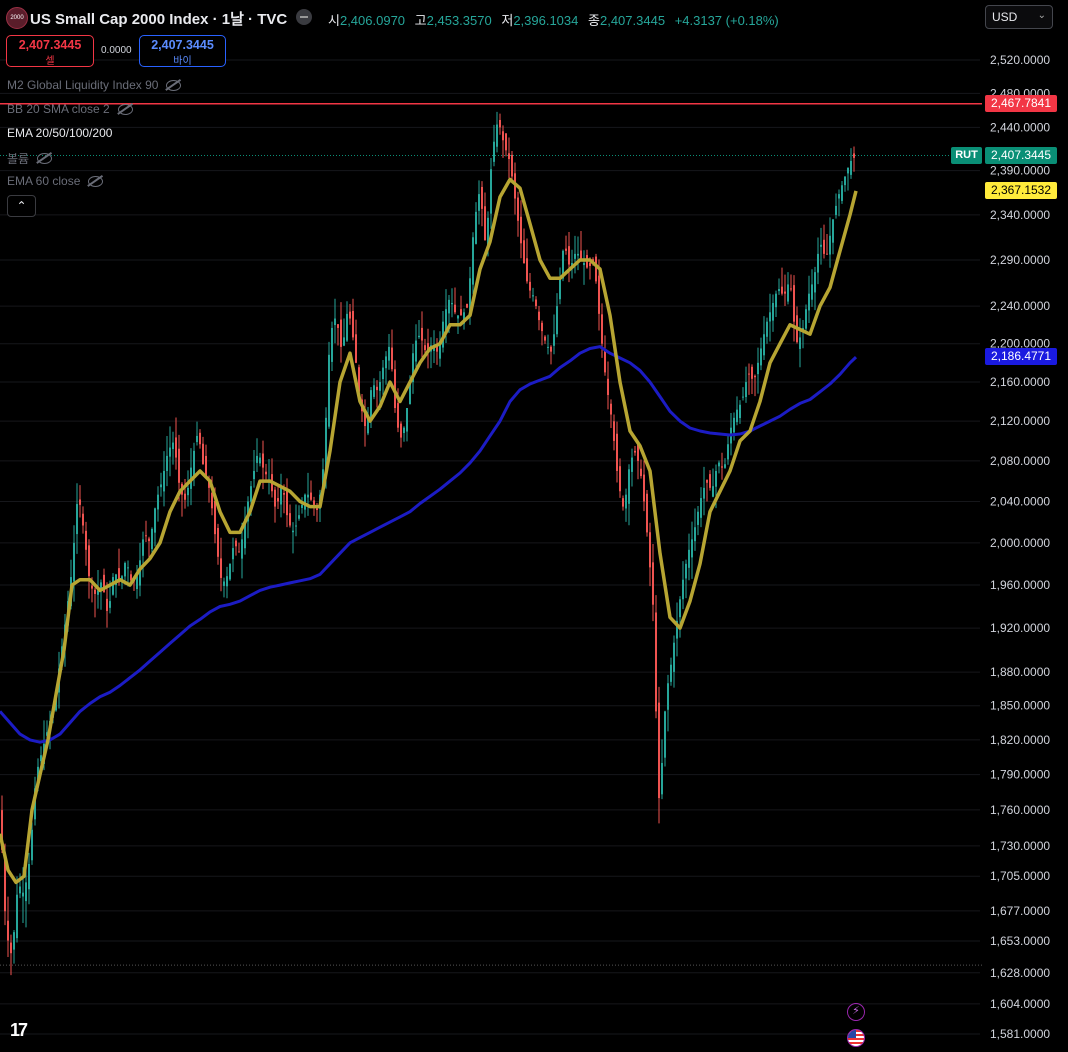  Describe the element at coordinates (17, 18) in the screenshot. I see `symbol-logo: 2000` at that location.